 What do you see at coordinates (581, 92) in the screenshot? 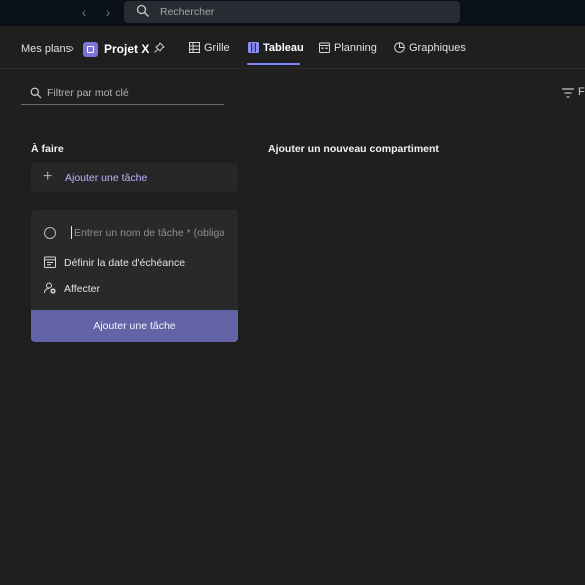
I see `filter-button-label: F` at bounding box center [581, 92].